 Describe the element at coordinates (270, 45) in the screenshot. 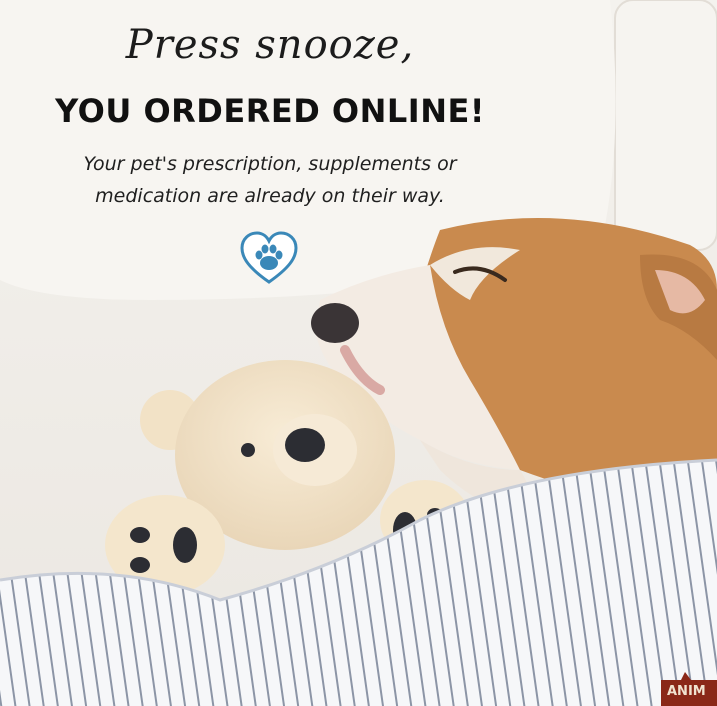

I see `script-heading: Press snooze,` at that location.